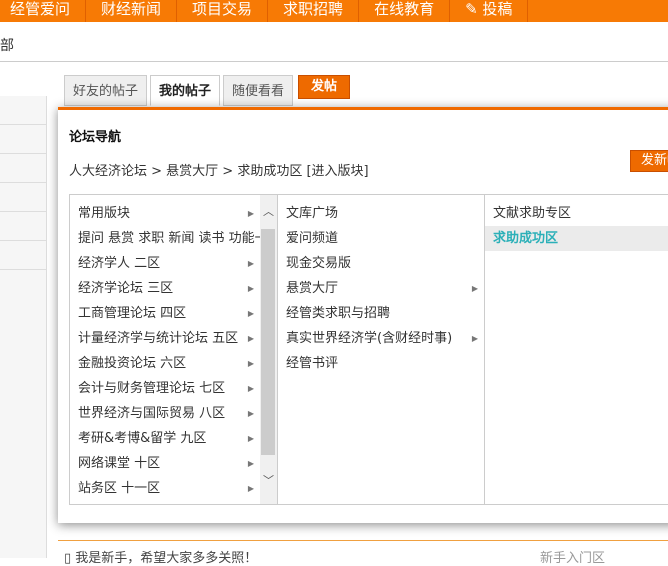  Describe the element at coordinates (106, 90) in the screenshot. I see `tab-friends-posts: 好友的帖子` at that location.